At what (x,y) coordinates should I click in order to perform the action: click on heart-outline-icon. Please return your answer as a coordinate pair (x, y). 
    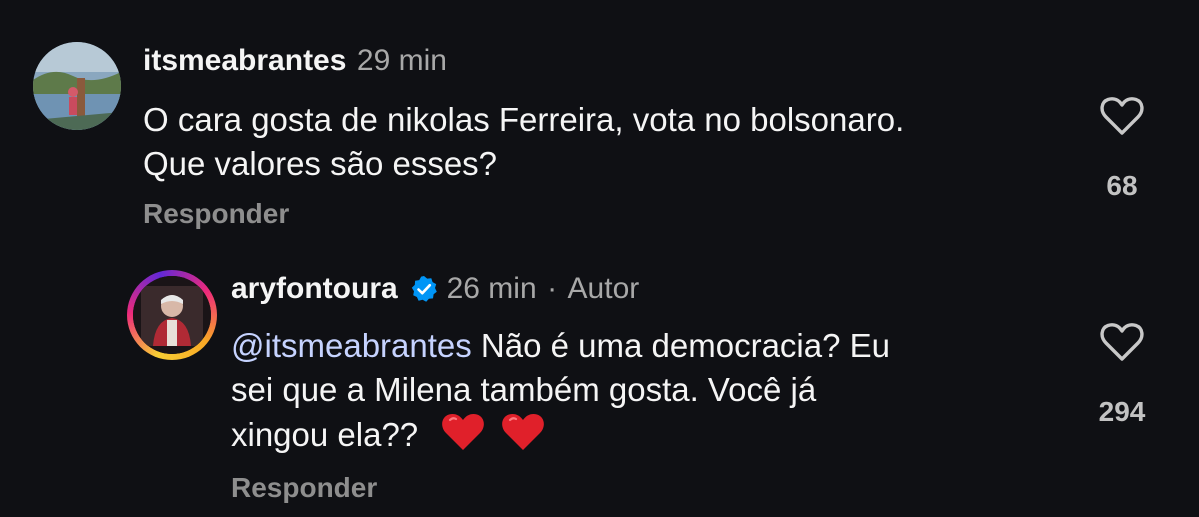
    Looking at the image, I should click on (1122, 342).